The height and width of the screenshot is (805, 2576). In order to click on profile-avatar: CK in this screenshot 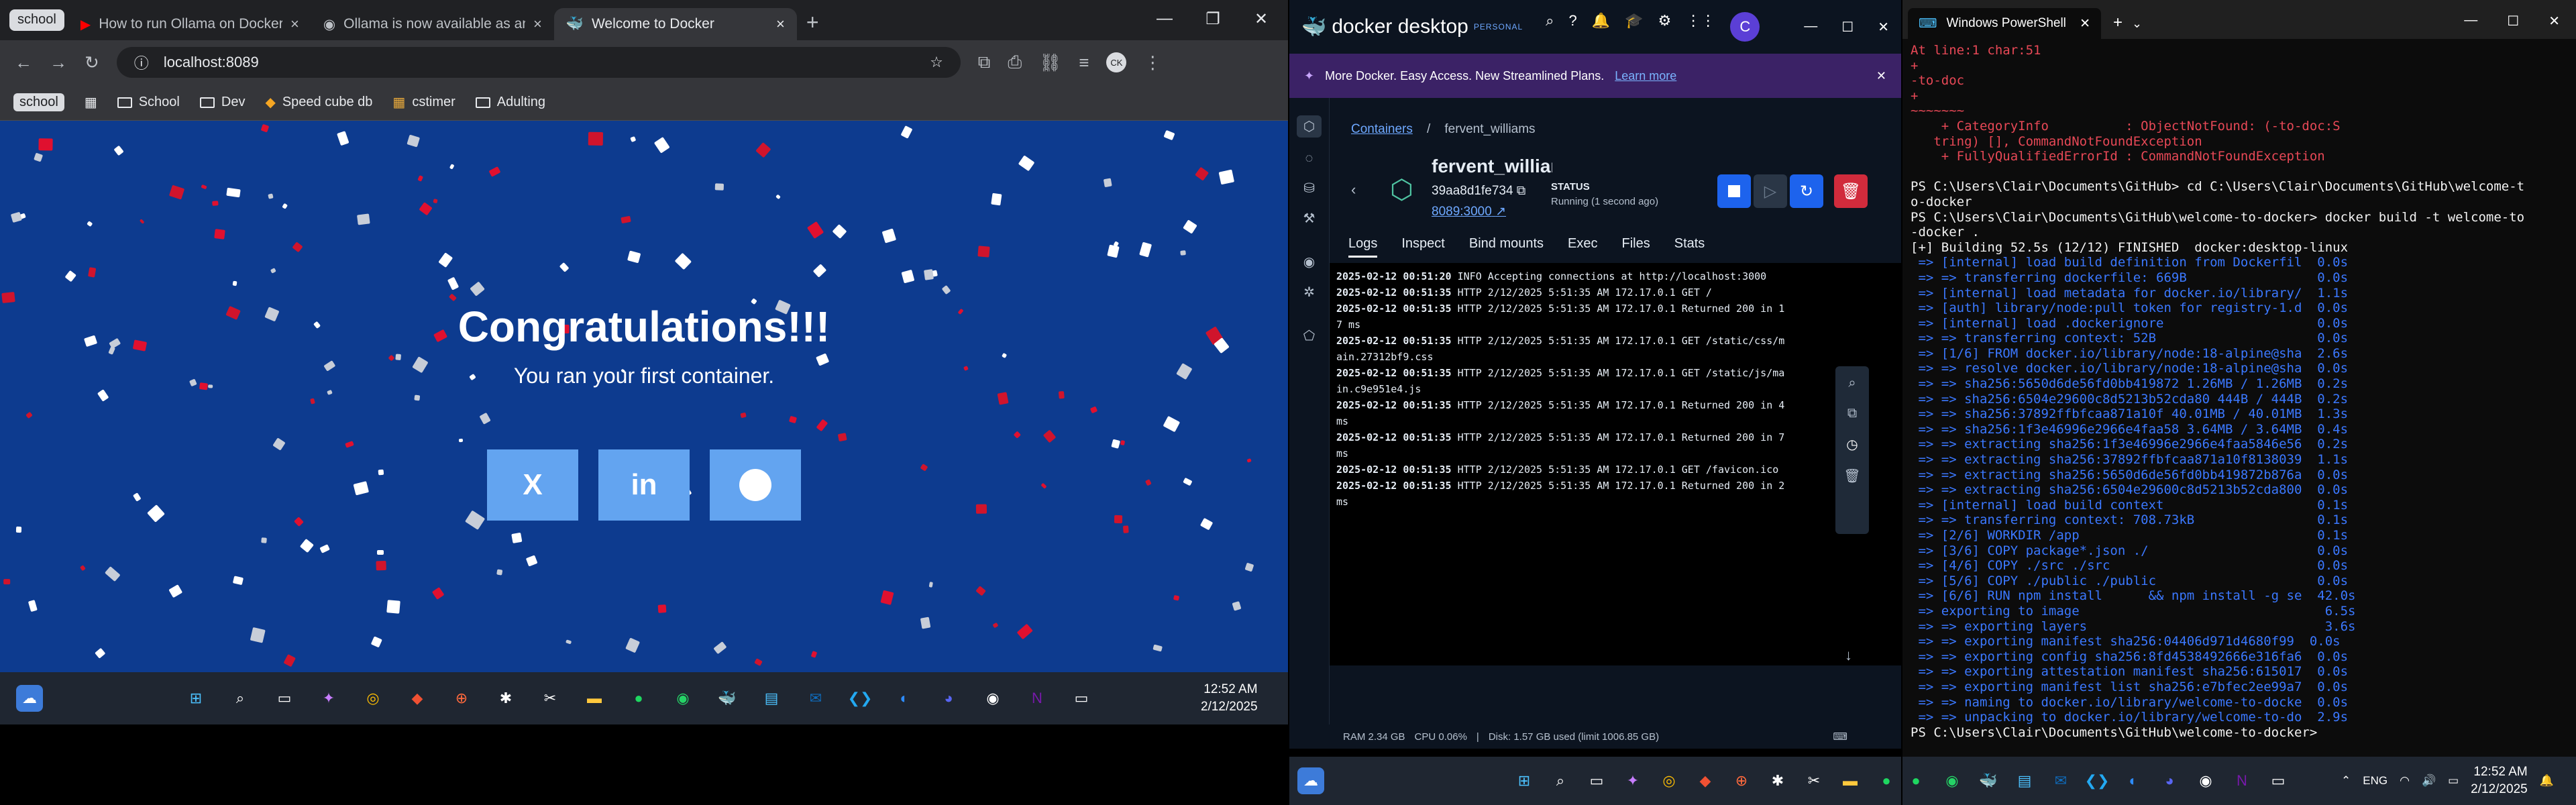, I will do `click(1116, 62)`.